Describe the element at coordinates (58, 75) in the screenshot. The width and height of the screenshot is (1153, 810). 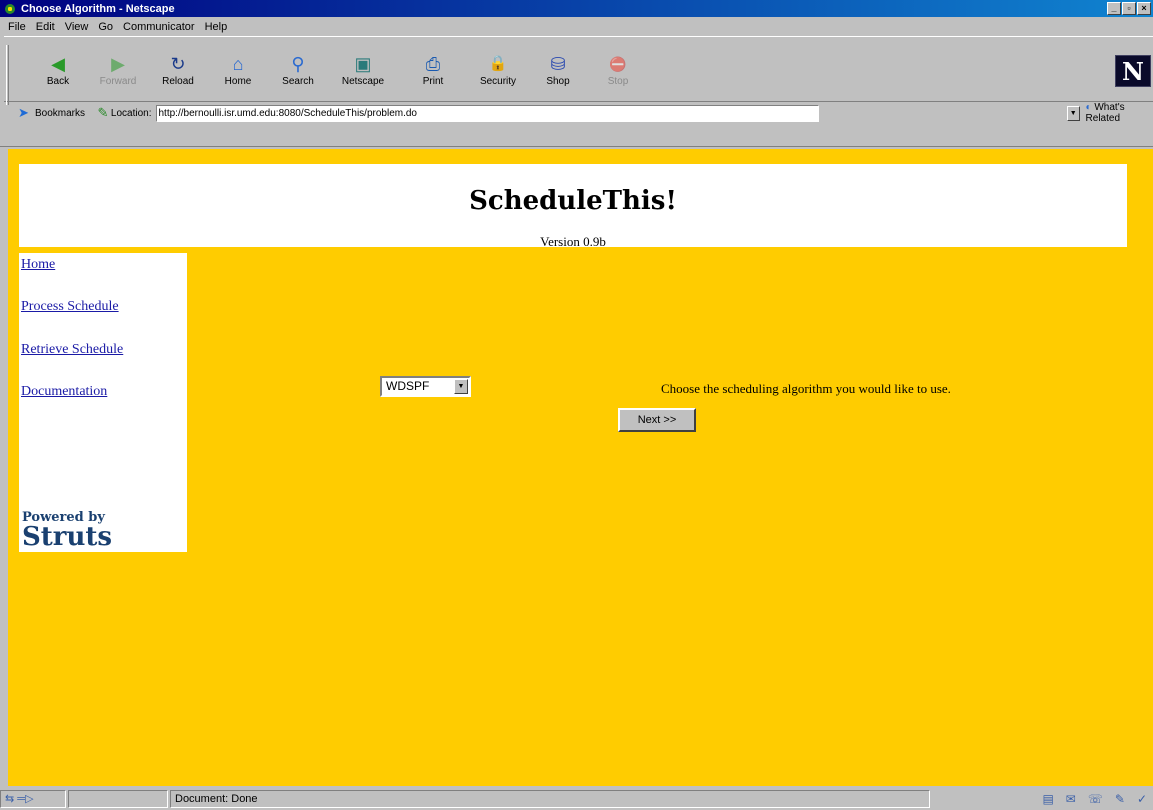
I see `back-button: ◀ Back` at that location.